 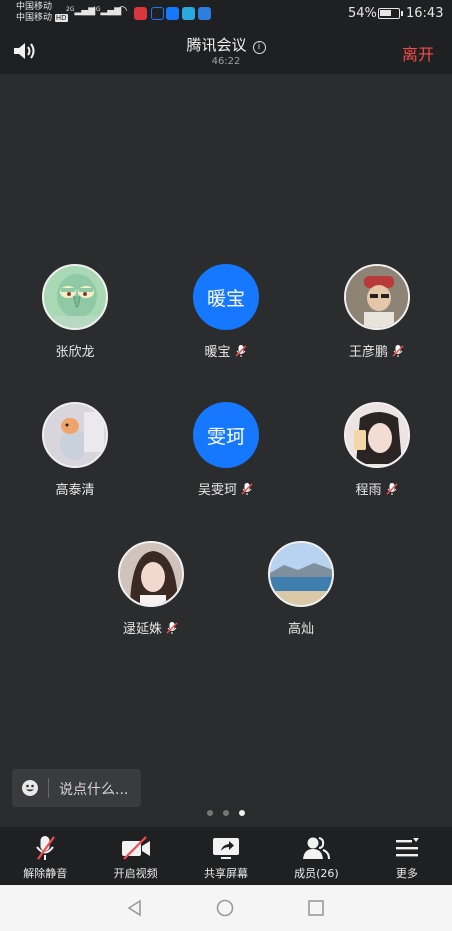 I want to click on unmute-label: 解除静音, so click(x=45, y=873).